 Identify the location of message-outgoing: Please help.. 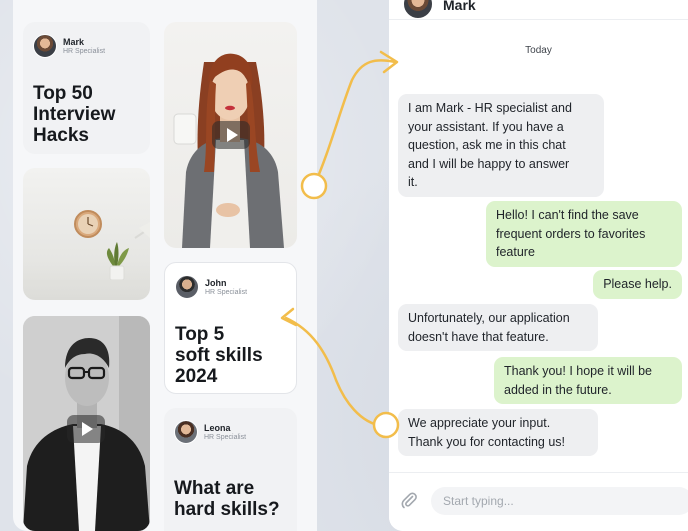
(637, 284).